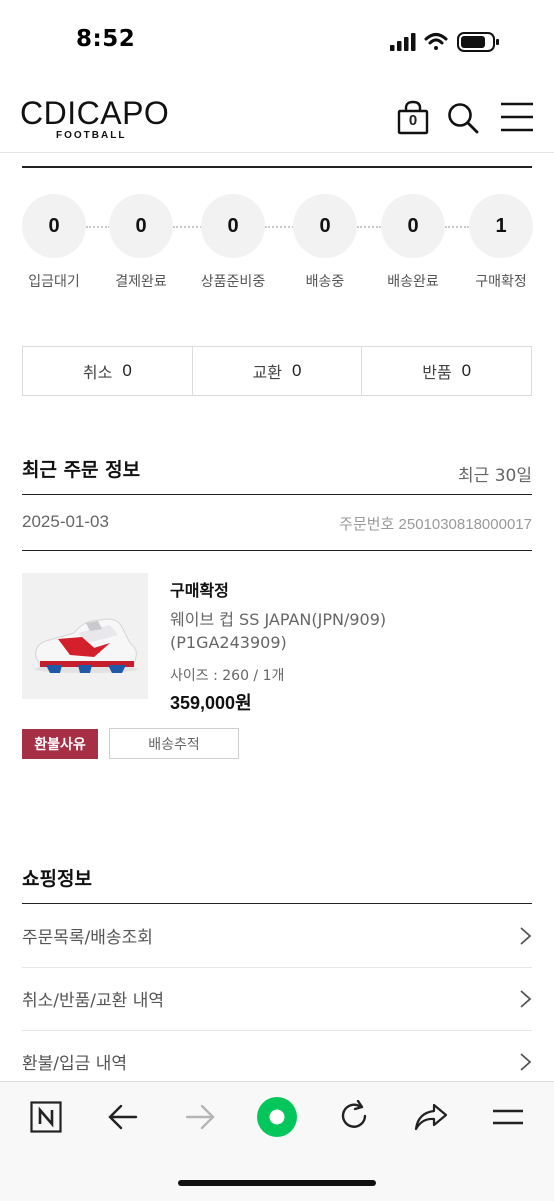  I want to click on back-arrow-icon, so click(123, 1117).